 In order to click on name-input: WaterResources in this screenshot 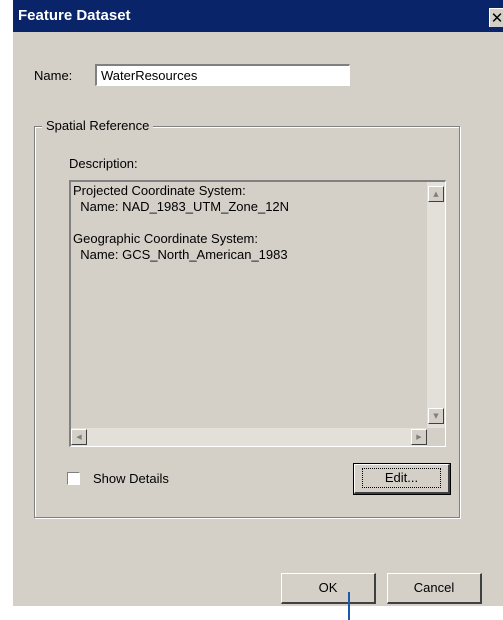, I will do `click(222, 75)`.